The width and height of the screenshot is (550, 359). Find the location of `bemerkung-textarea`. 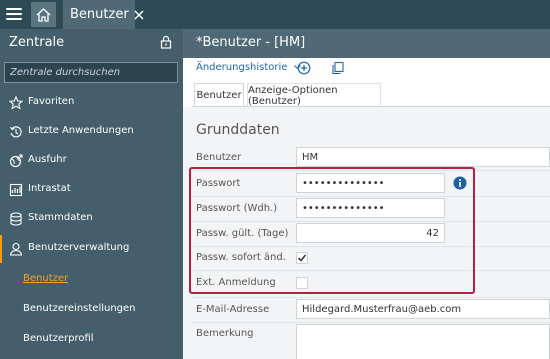

bemerkung-textarea is located at coordinates (423, 341).